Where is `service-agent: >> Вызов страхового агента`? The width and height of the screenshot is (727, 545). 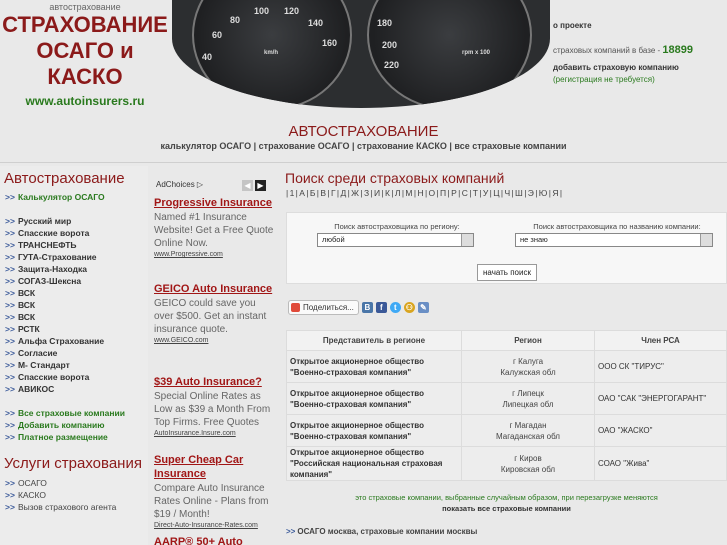 service-agent: >> Вызов страхового агента is located at coordinates (76, 507).